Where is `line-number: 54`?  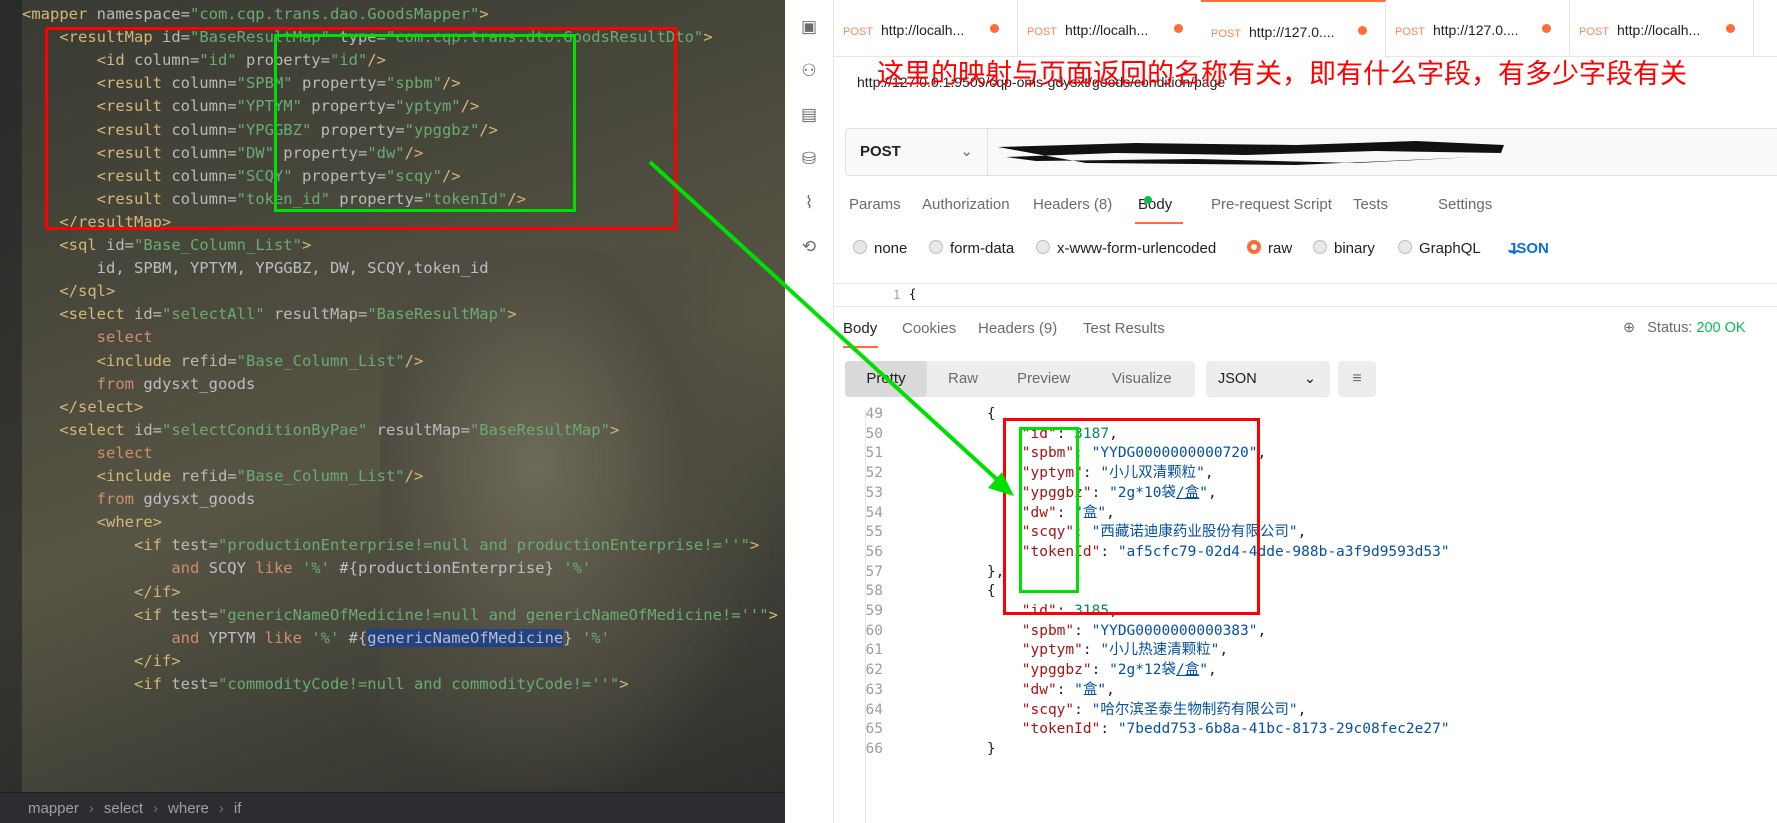 line-number: 54 is located at coordinates (874, 512).